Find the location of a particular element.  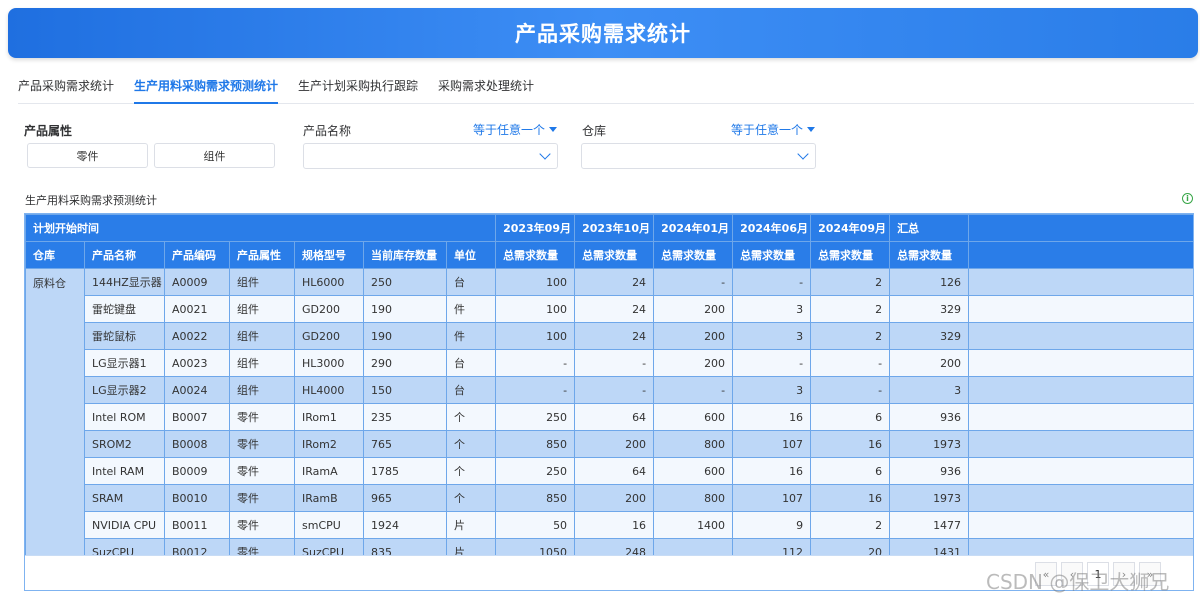

product-name-operator: 等于任意一个 is located at coordinates (515, 129).